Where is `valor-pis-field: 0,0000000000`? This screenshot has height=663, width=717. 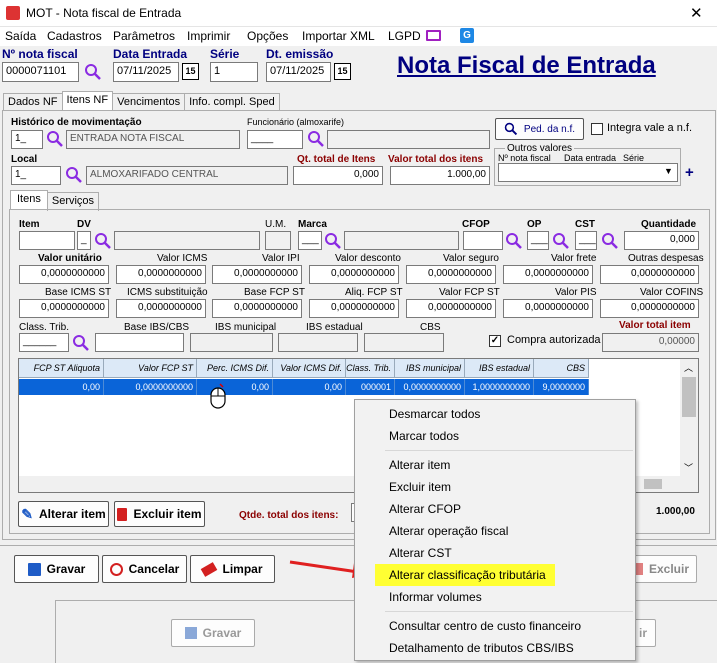 valor-pis-field: 0,0000000000 is located at coordinates (548, 308).